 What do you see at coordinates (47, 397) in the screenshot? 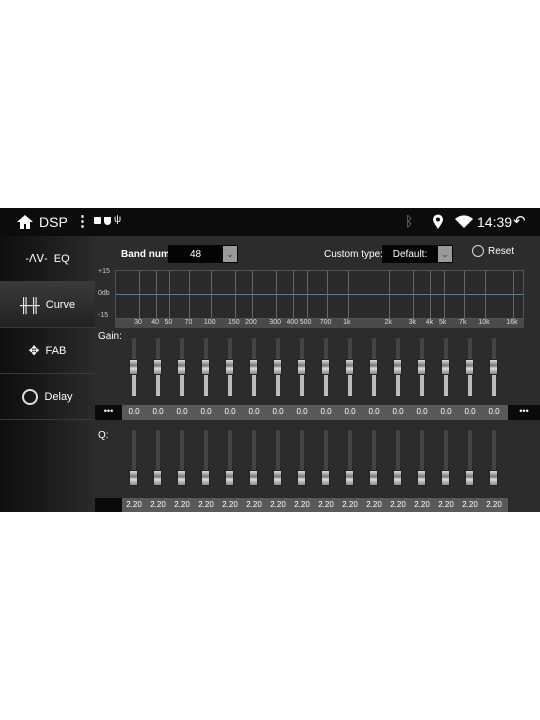
I see `sidebar-item-delay: Delay` at bounding box center [47, 397].